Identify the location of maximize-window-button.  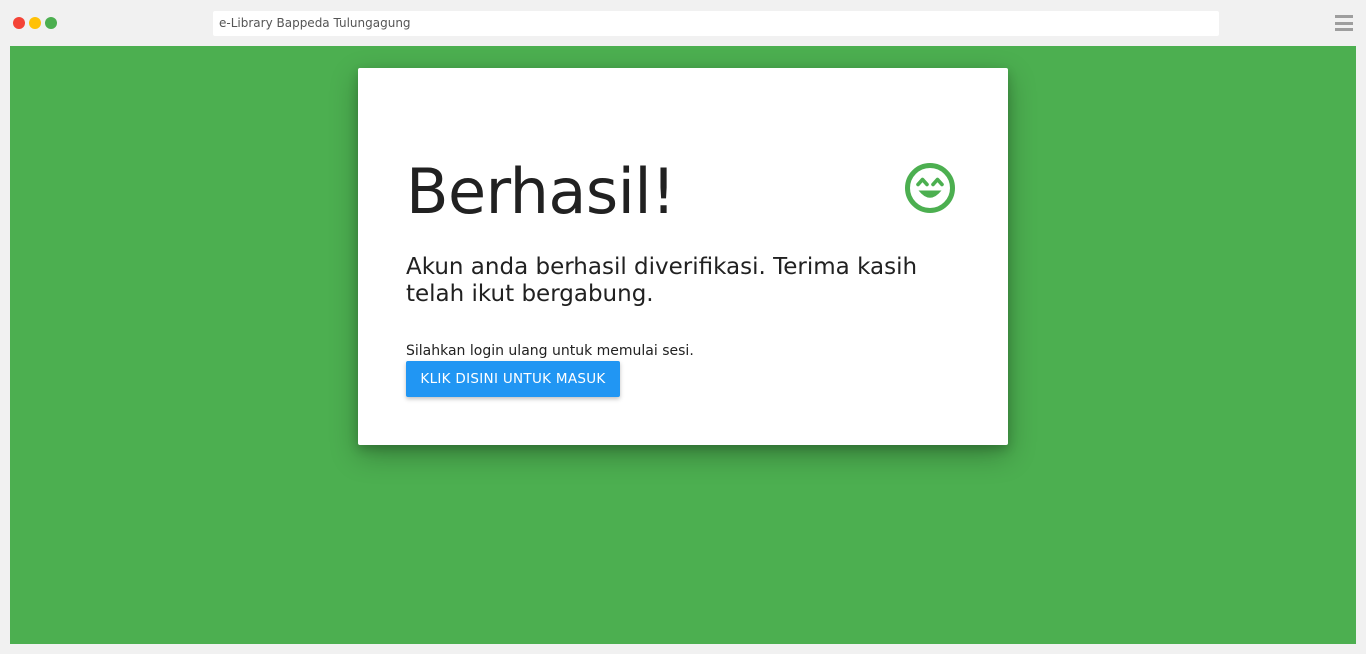
(51, 23).